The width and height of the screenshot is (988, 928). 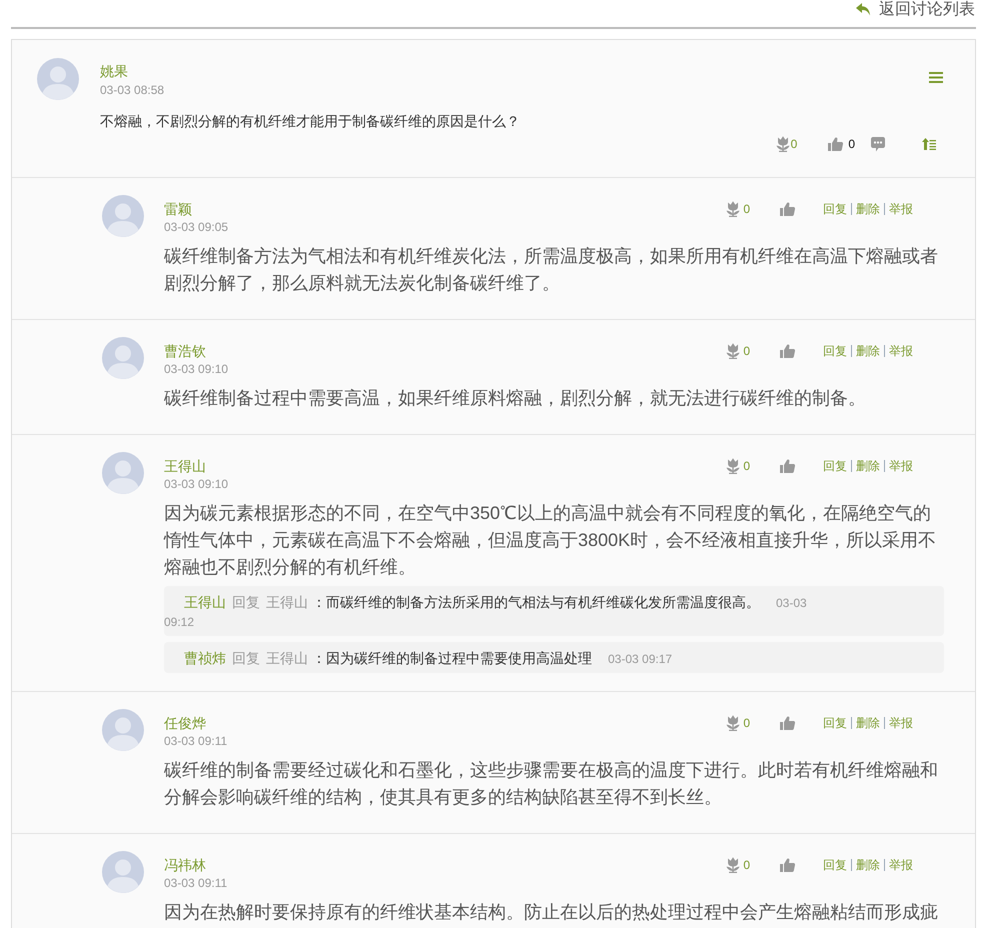 I want to click on sub-reply-text: 王得山 回复 王得山 ：而碳纤维的制备方法所采用的气相法与有机纤维碳化发所需温度很高。 03-03 09:12, so click(x=486, y=612).